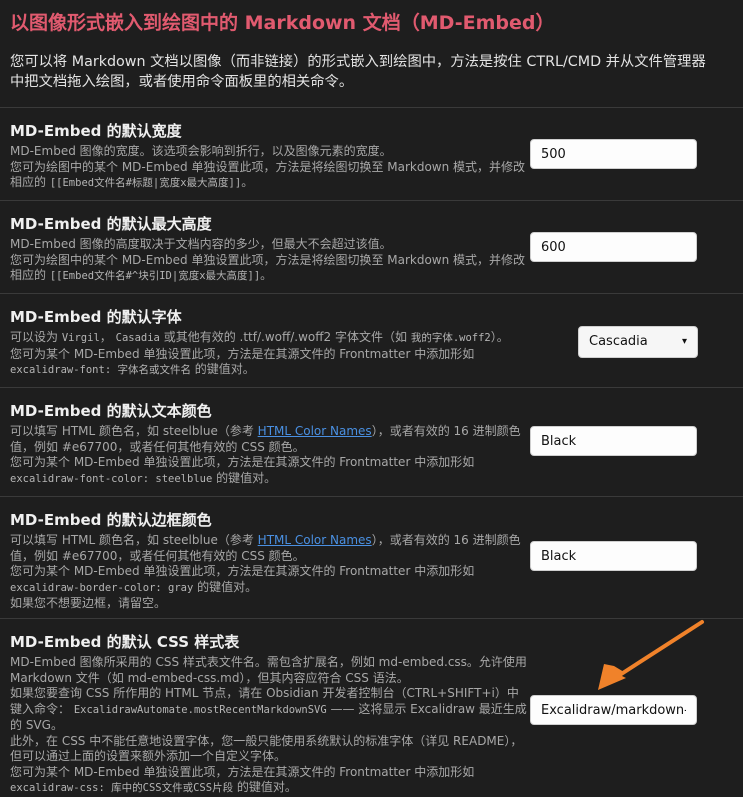 The width and height of the screenshot is (743, 797). Describe the element at coordinates (613, 154) in the screenshot. I see `default-width-input` at that location.